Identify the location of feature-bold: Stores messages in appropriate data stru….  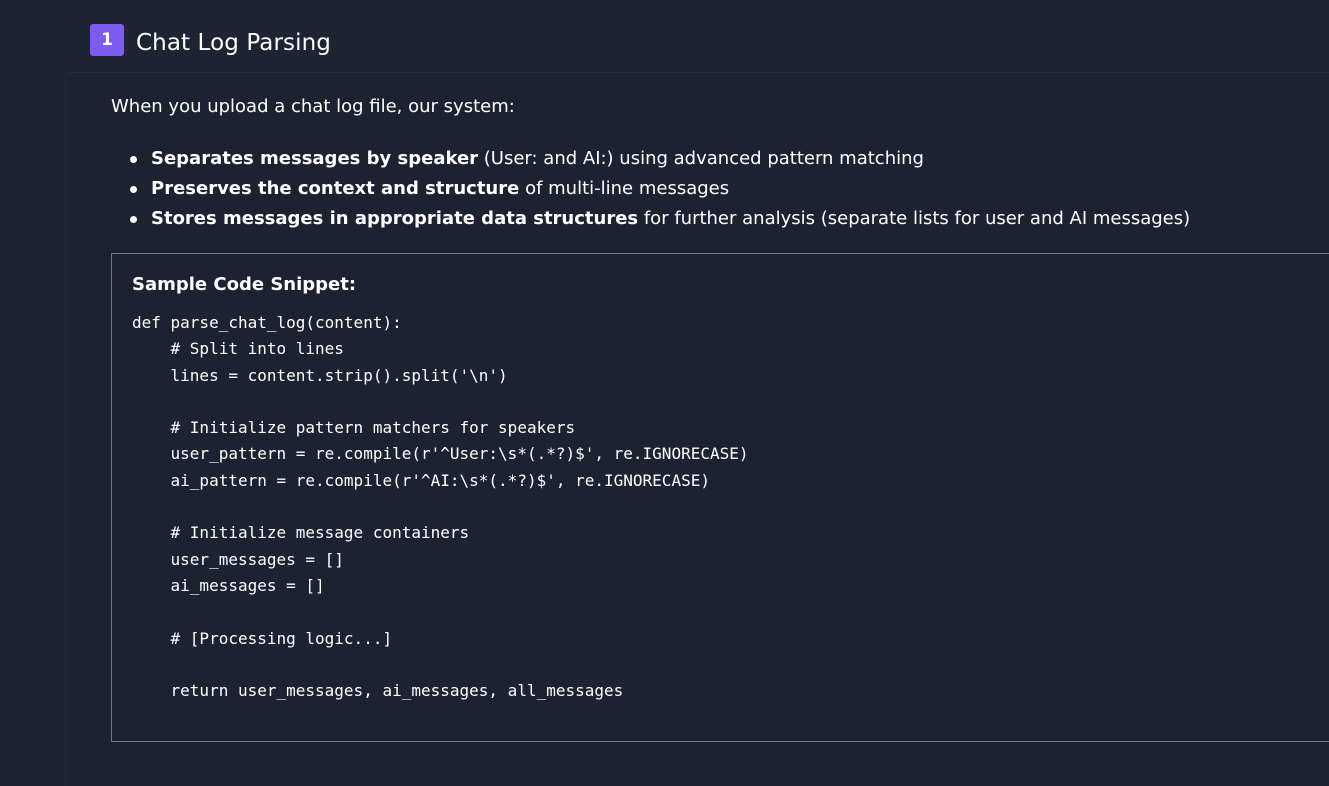
(395, 218).